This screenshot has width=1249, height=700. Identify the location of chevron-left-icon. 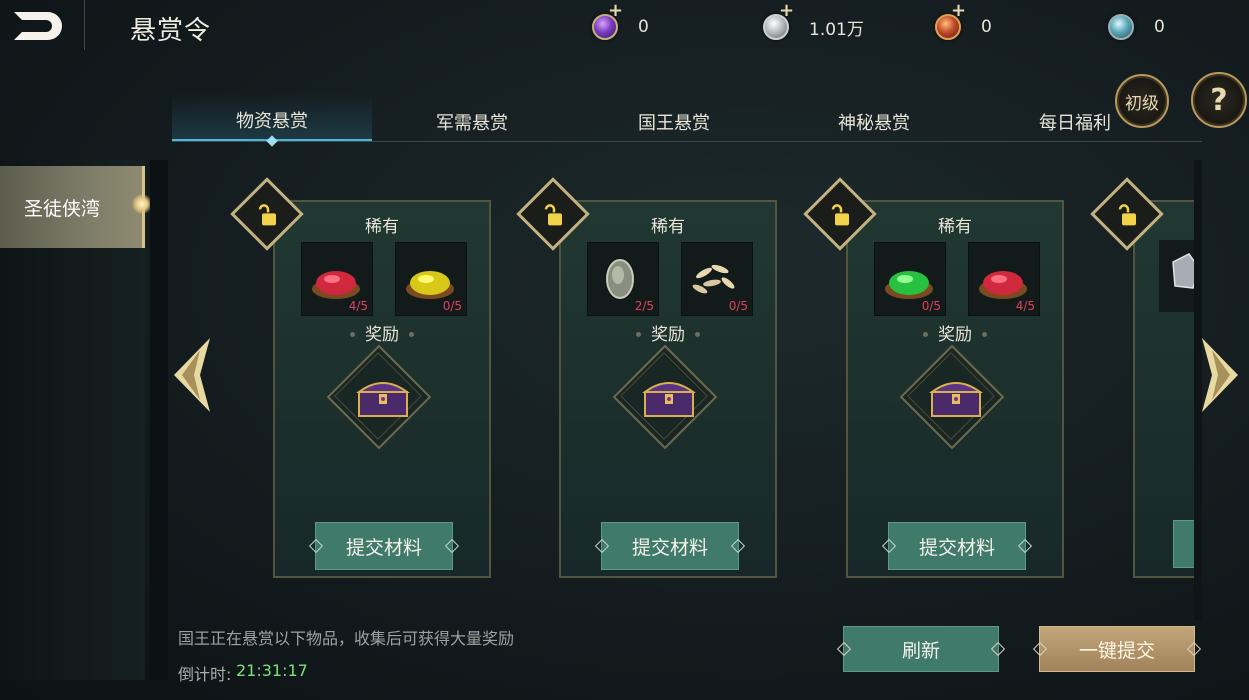
(193, 375).